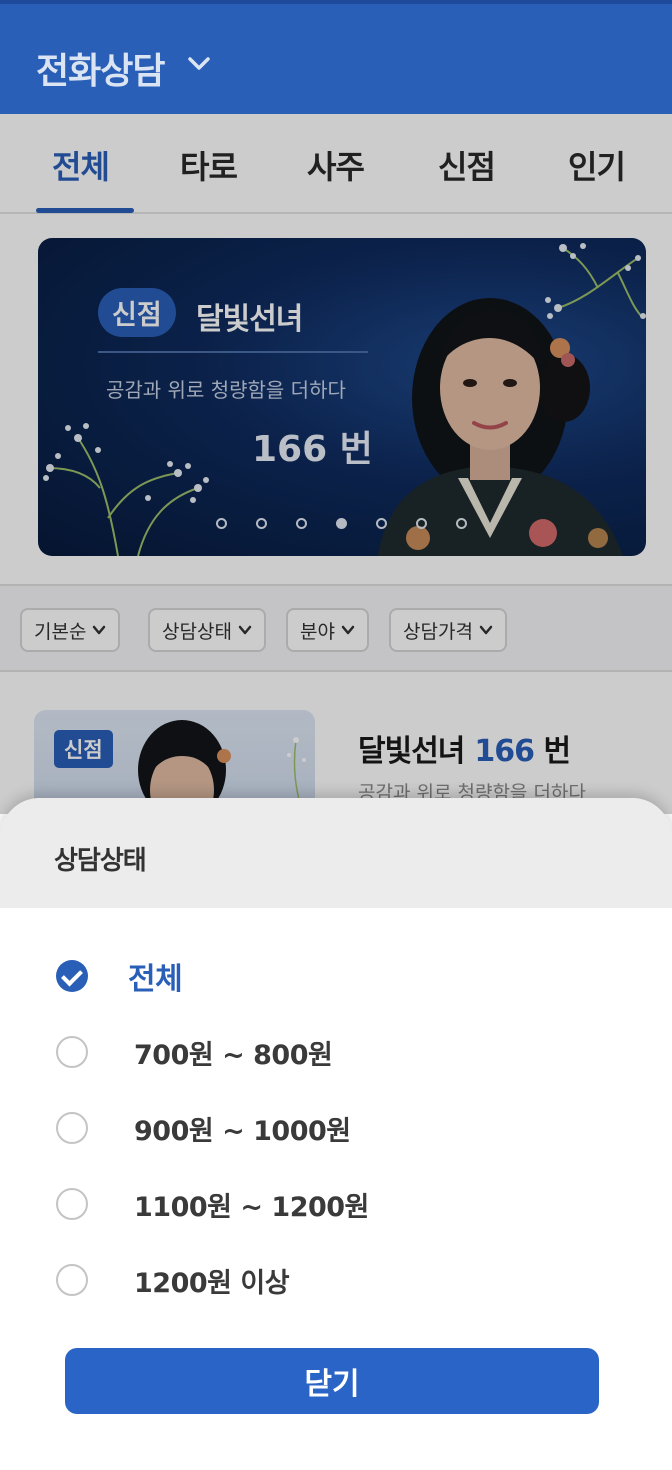  What do you see at coordinates (72, 976) in the screenshot?
I see `check-circle-icon` at bounding box center [72, 976].